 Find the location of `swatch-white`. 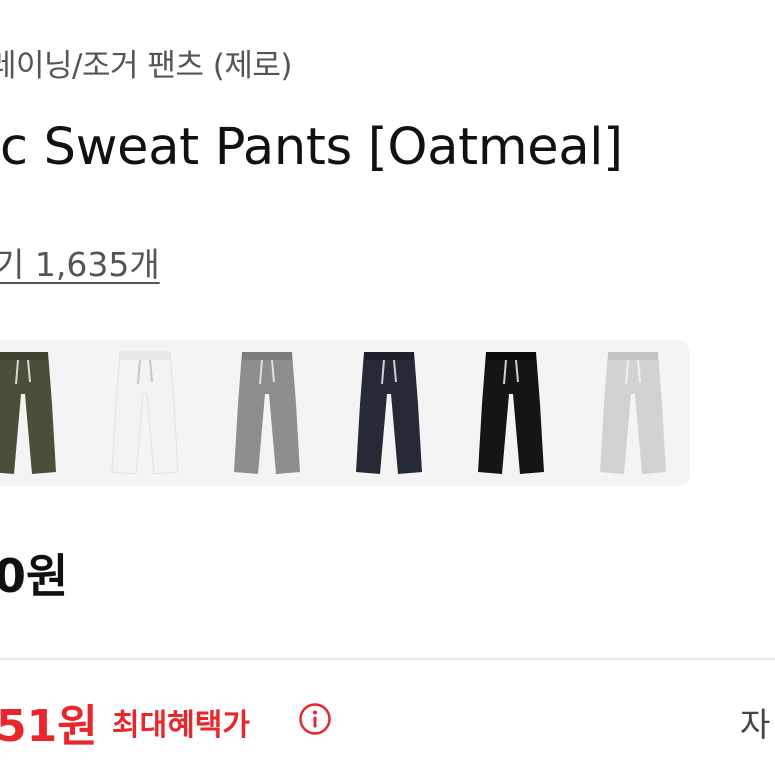

swatch-white is located at coordinates (145, 413).